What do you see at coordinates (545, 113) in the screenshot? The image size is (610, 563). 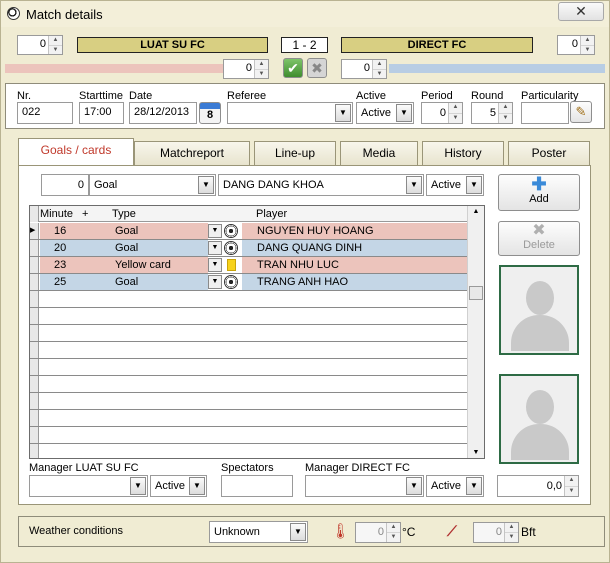 I see `particularity-field` at bounding box center [545, 113].